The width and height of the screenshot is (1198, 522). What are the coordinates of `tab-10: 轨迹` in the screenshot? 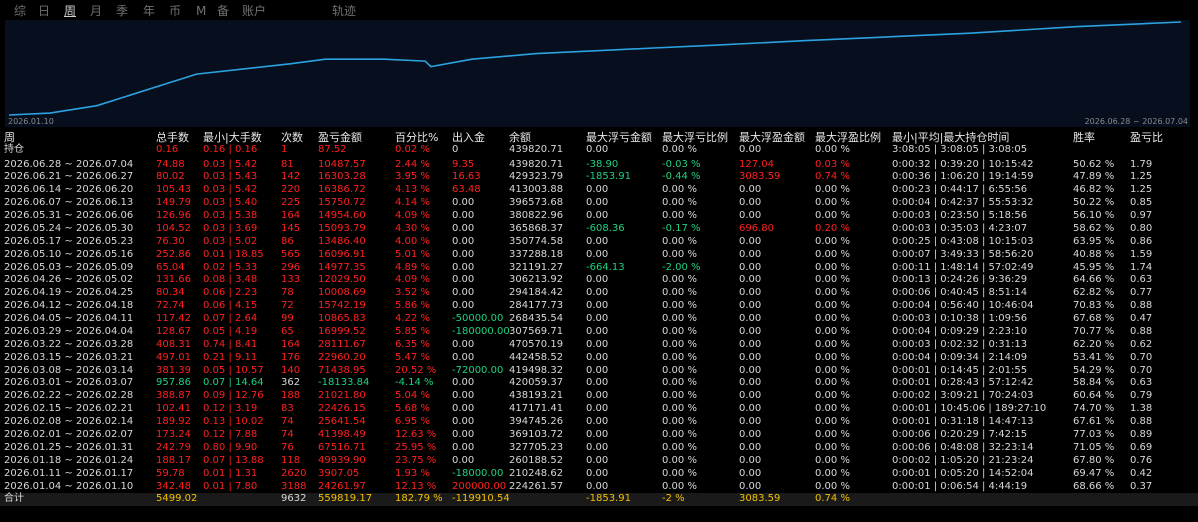 It's located at (344, 11).